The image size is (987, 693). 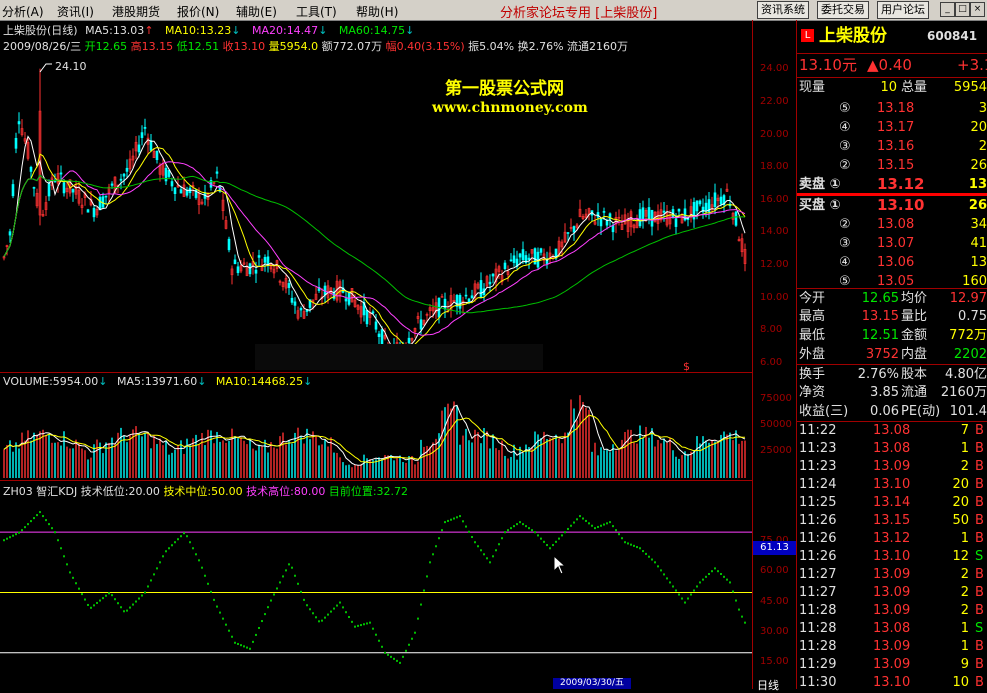 What do you see at coordinates (23, 11) in the screenshot?
I see `menu-analysis: 分析(A)` at bounding box center [23, 11].